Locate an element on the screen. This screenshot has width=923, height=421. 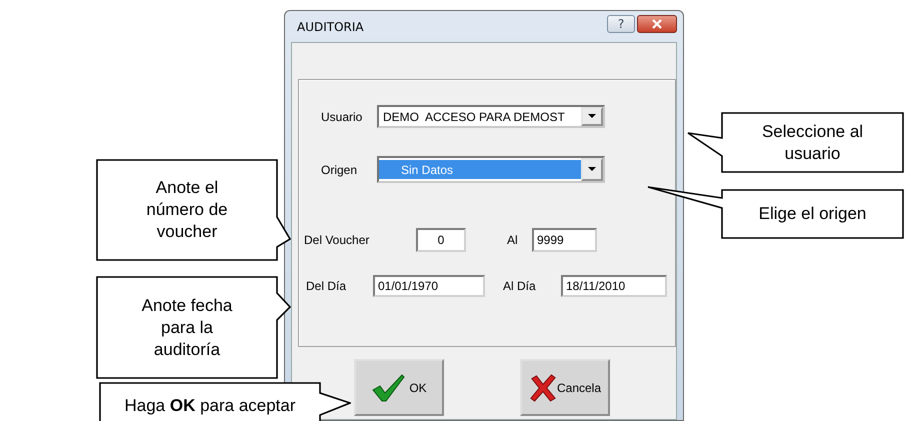
field-label: Origen is located at coordinates (339, 169).